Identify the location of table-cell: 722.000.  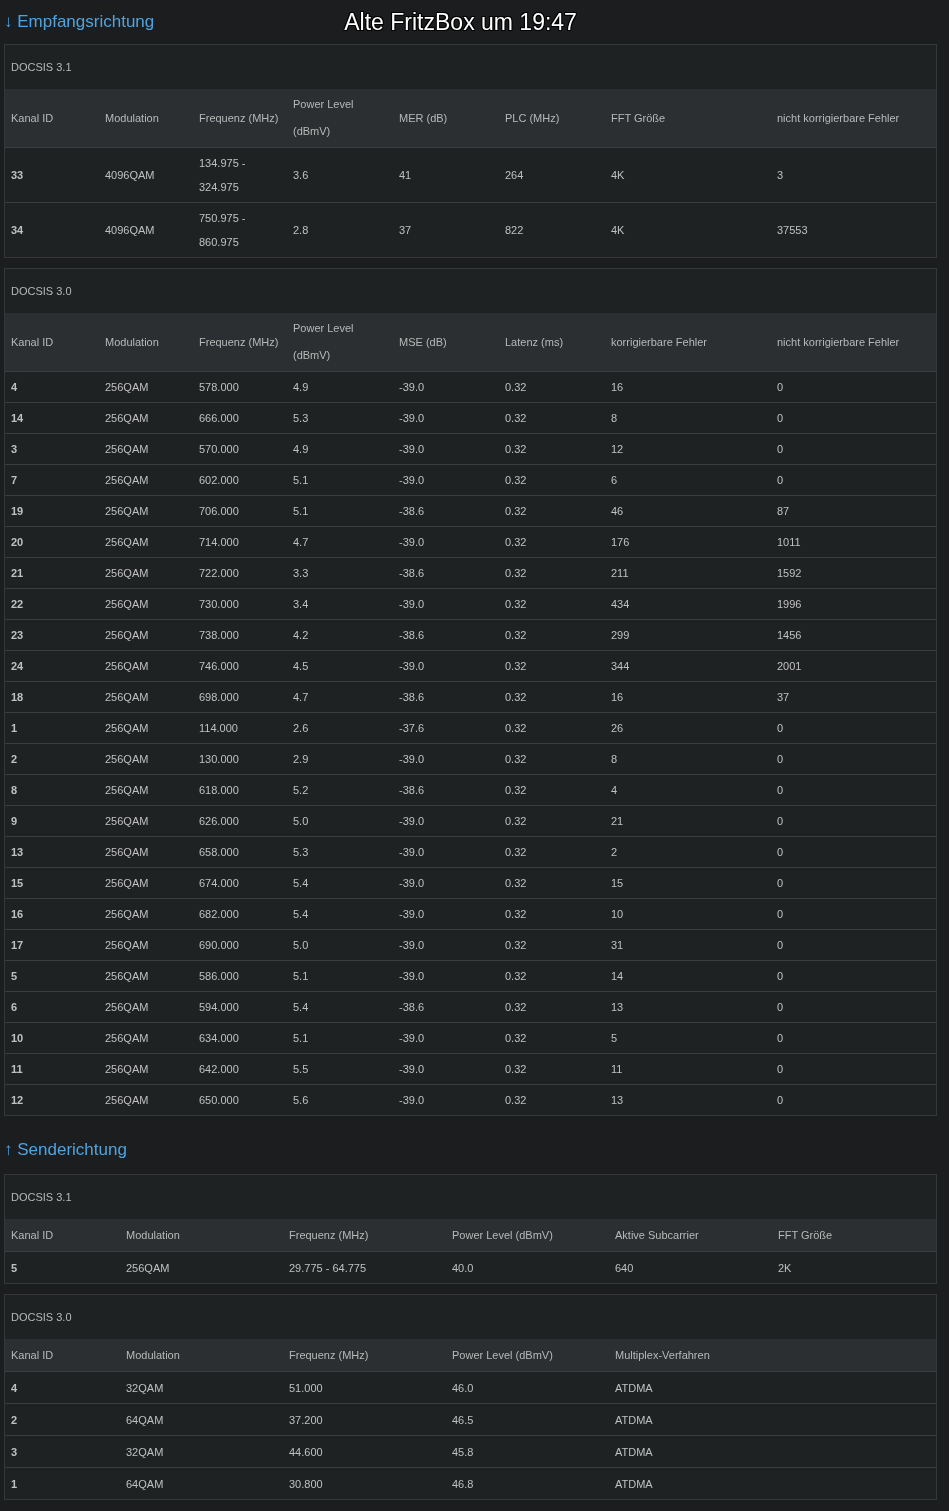
(240, 572).